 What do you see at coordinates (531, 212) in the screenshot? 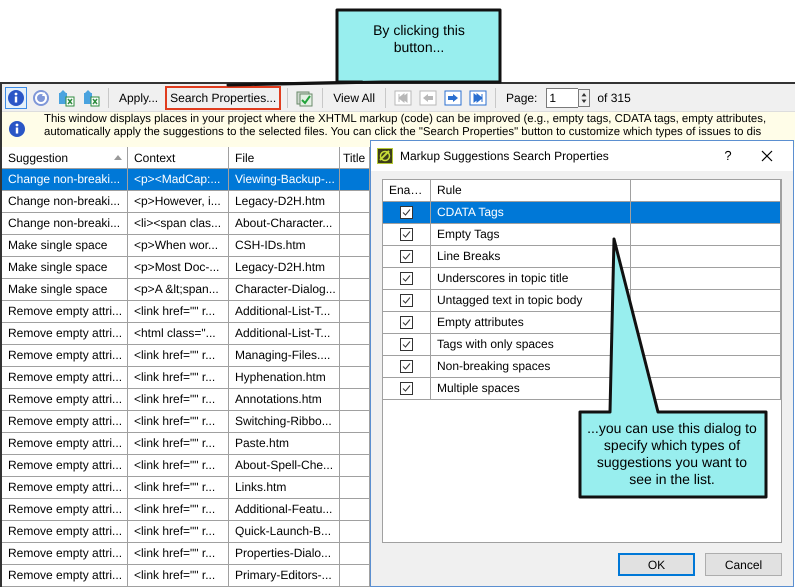
I see `rule-name: CDATA Tags` at bounding box center [531, 212].